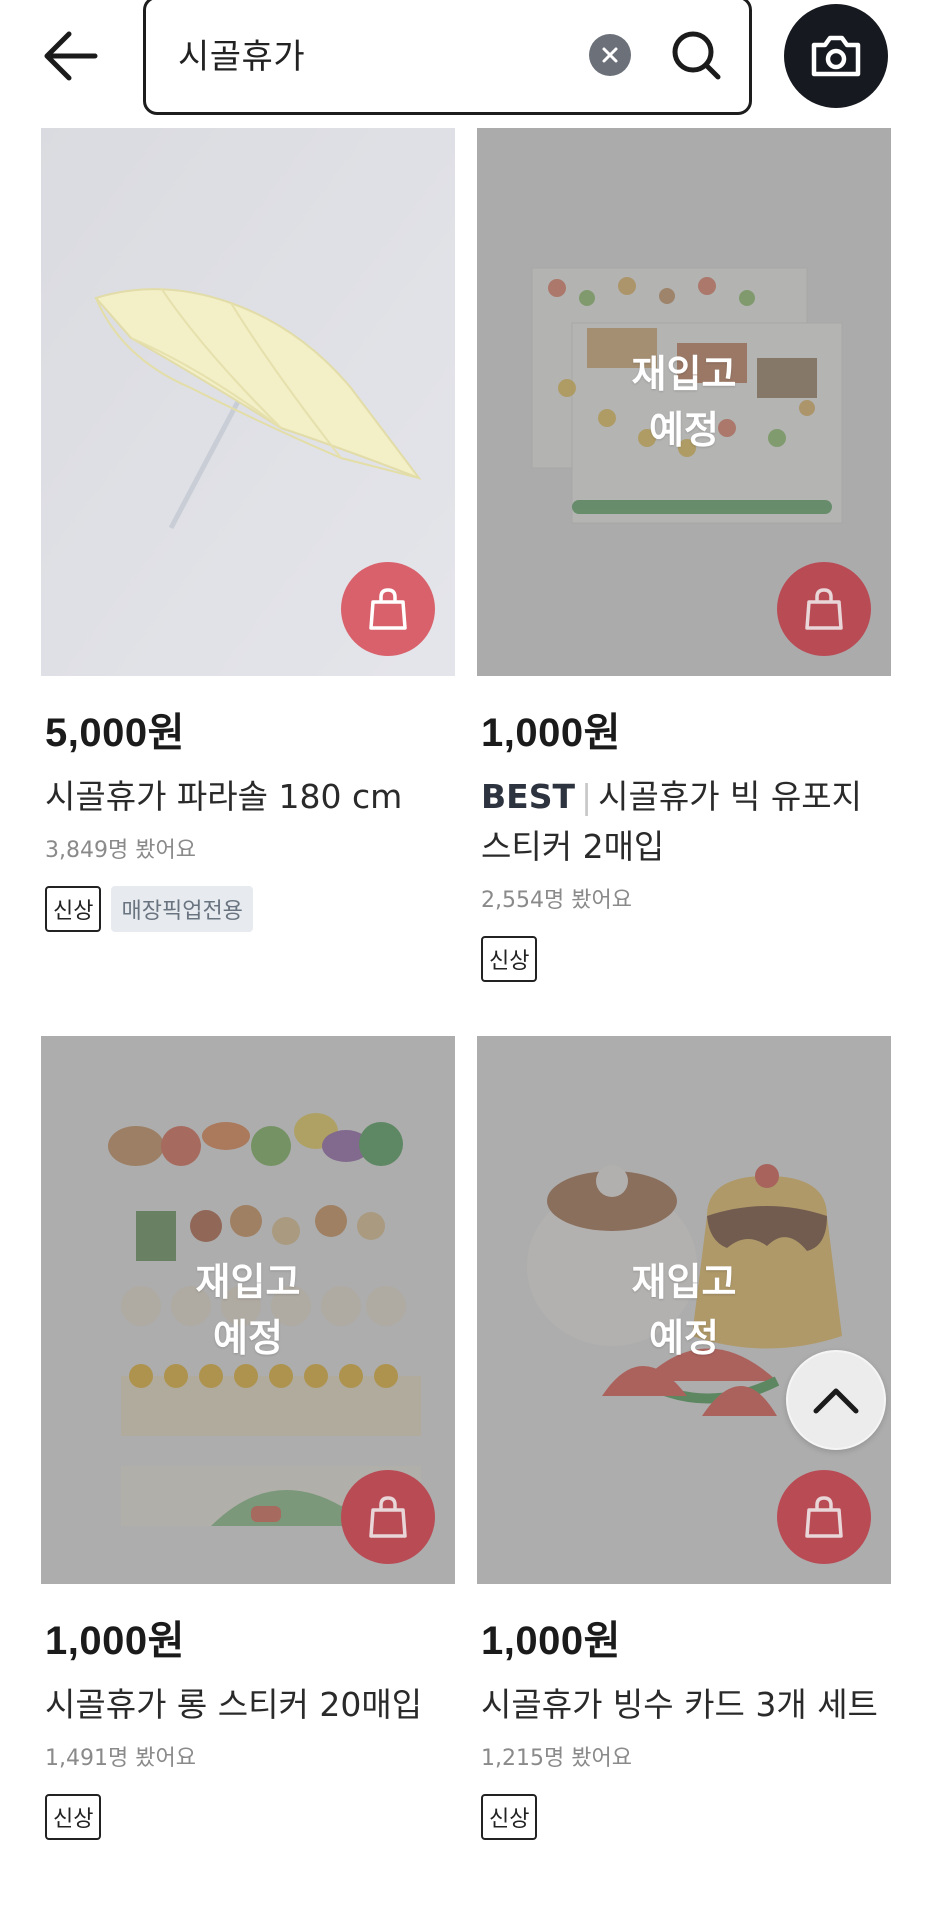 Image resolution: width=926 pixels, height=1920 pixels. Describe the element at coordinates (115, 733) in the screenshot. I see `product-price: 5,000원` at that location.